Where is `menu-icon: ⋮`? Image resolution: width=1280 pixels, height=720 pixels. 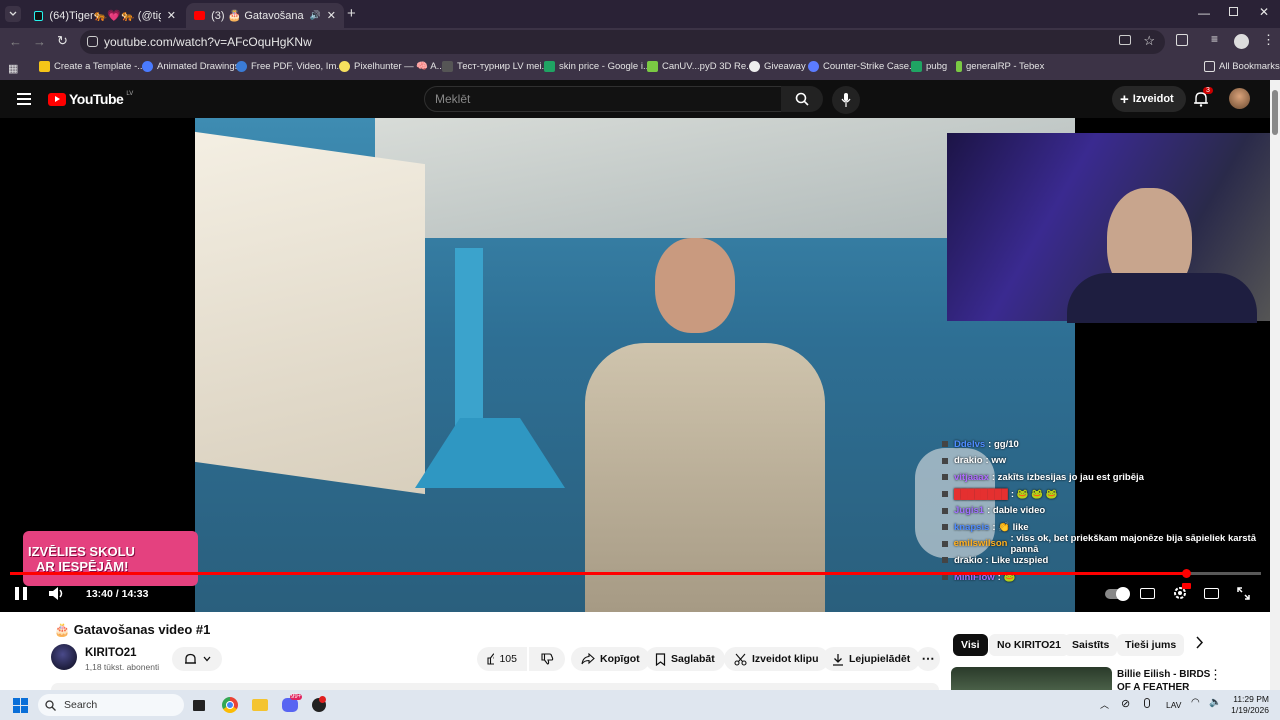 menu-icon: ⋮ is located at coordinates (1268, 40).